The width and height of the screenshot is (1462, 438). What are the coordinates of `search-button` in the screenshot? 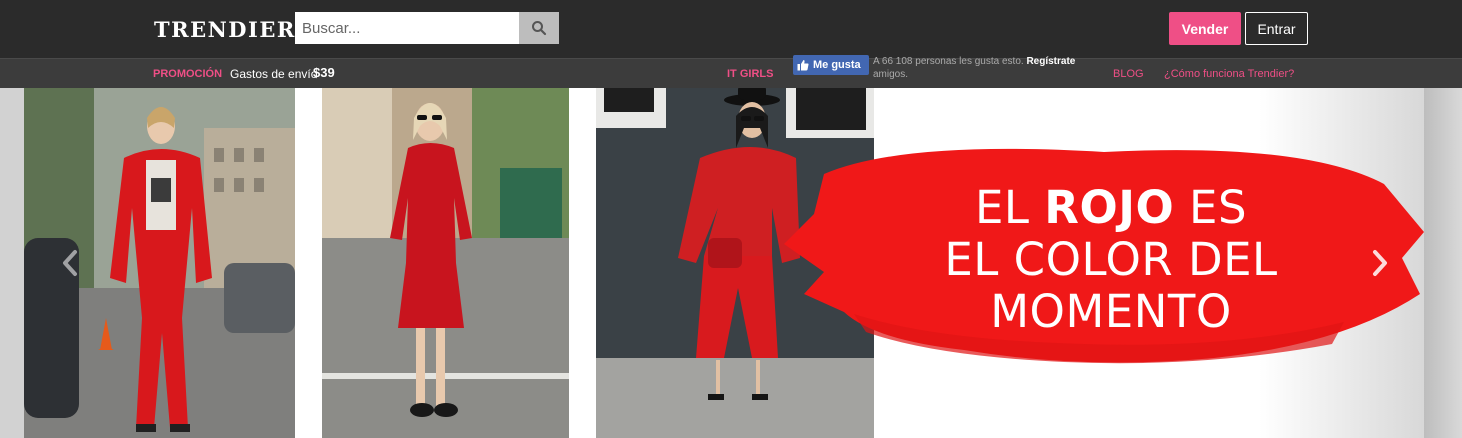 It's located at (539, 28).